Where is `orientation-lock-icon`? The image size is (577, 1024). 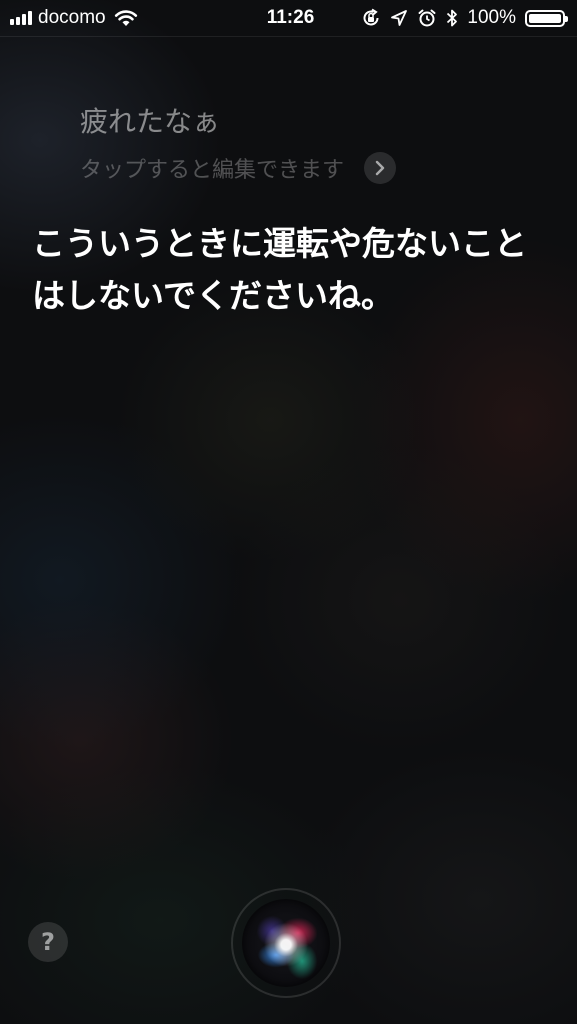 orientation-lock-icon is located at coordinates (371, 17).